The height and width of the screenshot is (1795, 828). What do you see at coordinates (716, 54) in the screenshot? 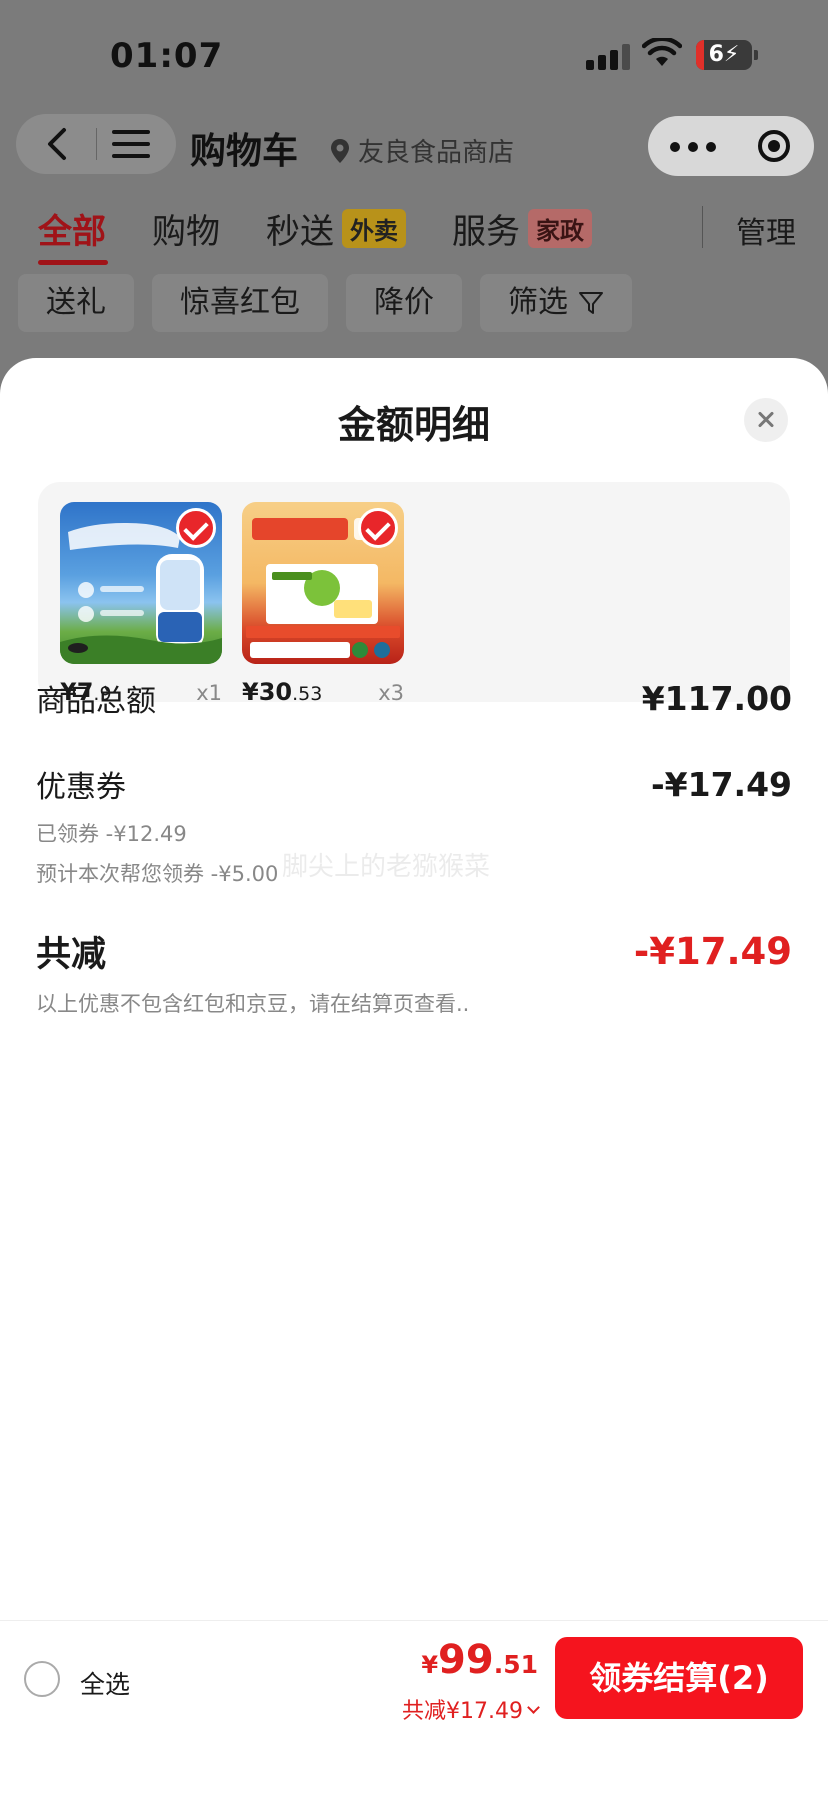
I see `battery-level: 6` at bounding box center [716, 54].